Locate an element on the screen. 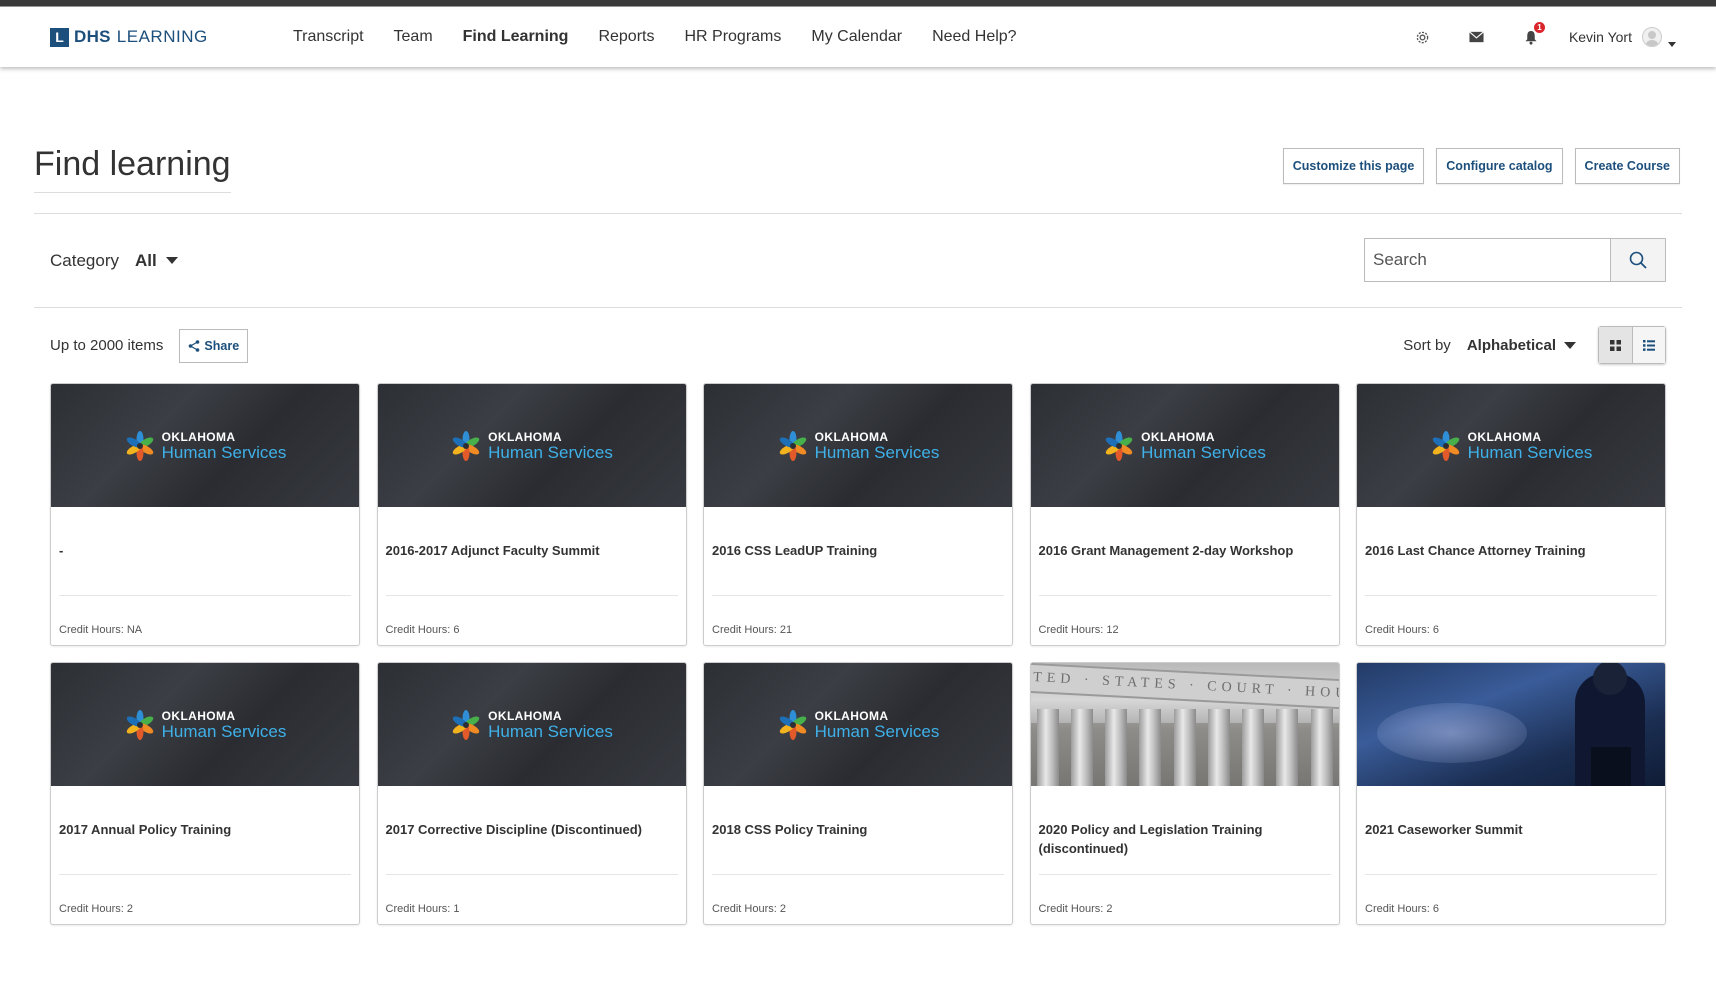  search-input is located at coordinates (1487, 260).